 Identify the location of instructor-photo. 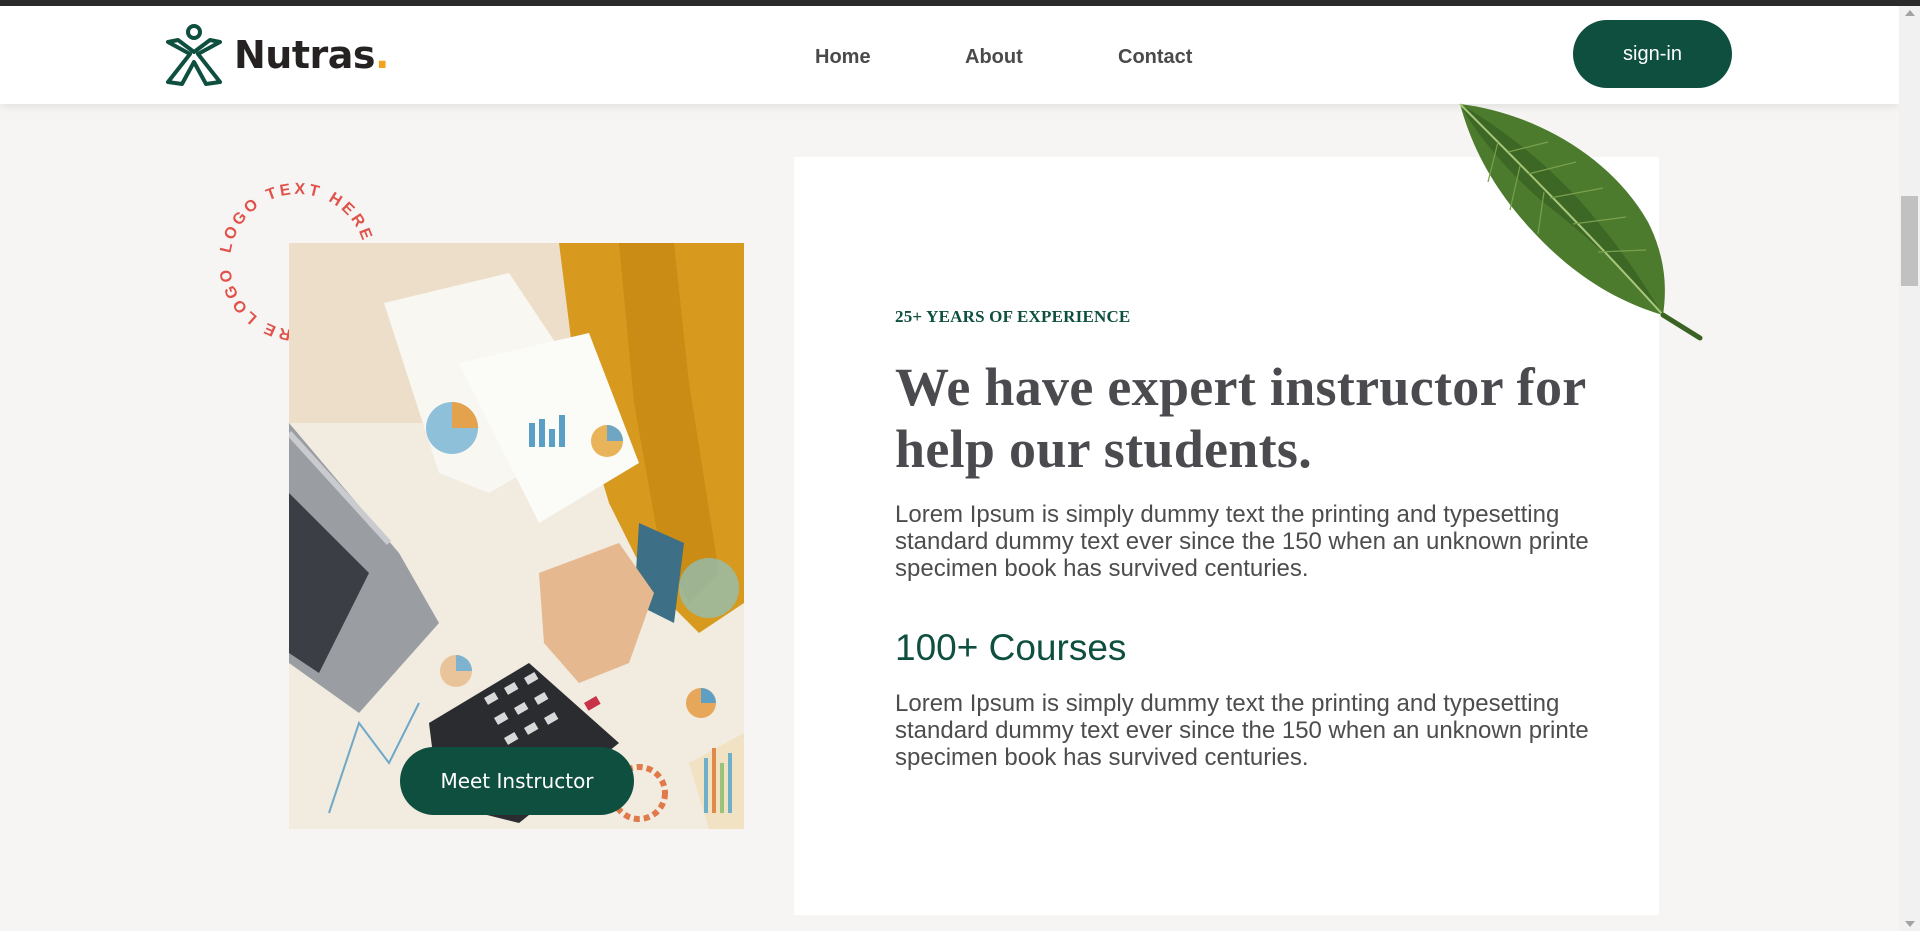
(516, 536).